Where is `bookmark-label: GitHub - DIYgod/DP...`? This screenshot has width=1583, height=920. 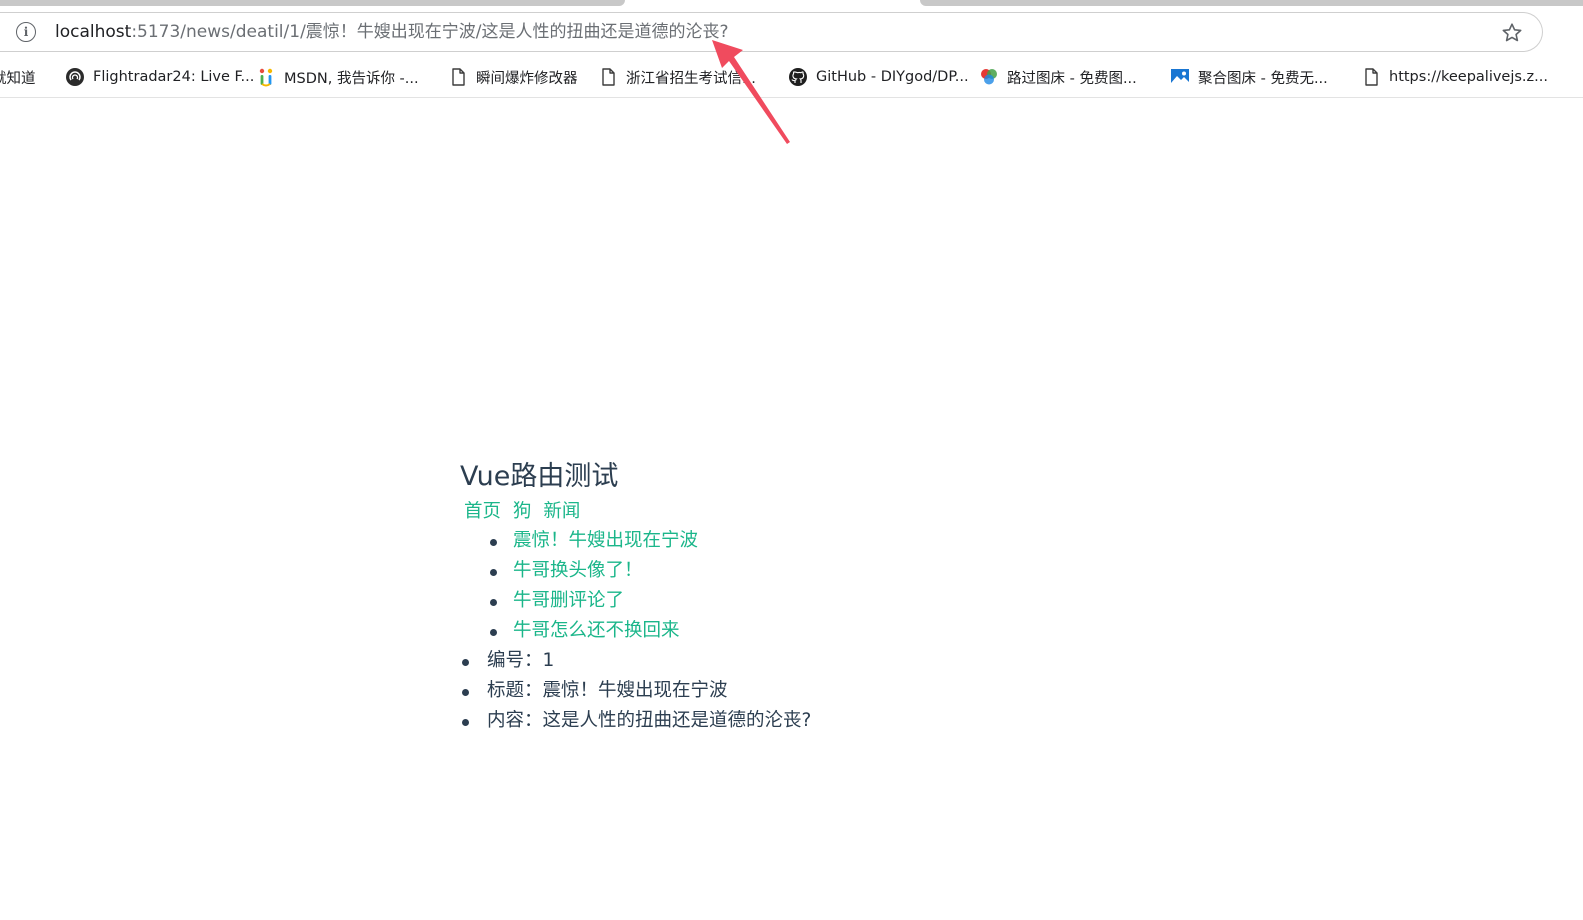
bookmark-label: GitHub - DIYgod/DP... is located at coordinates (892, 77).